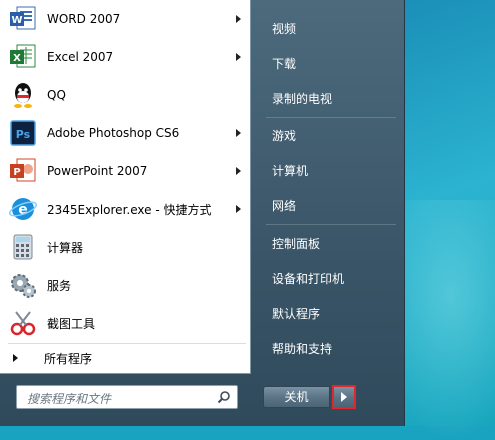  I want to click on program-label: Excel 2007, so click(80, 57).